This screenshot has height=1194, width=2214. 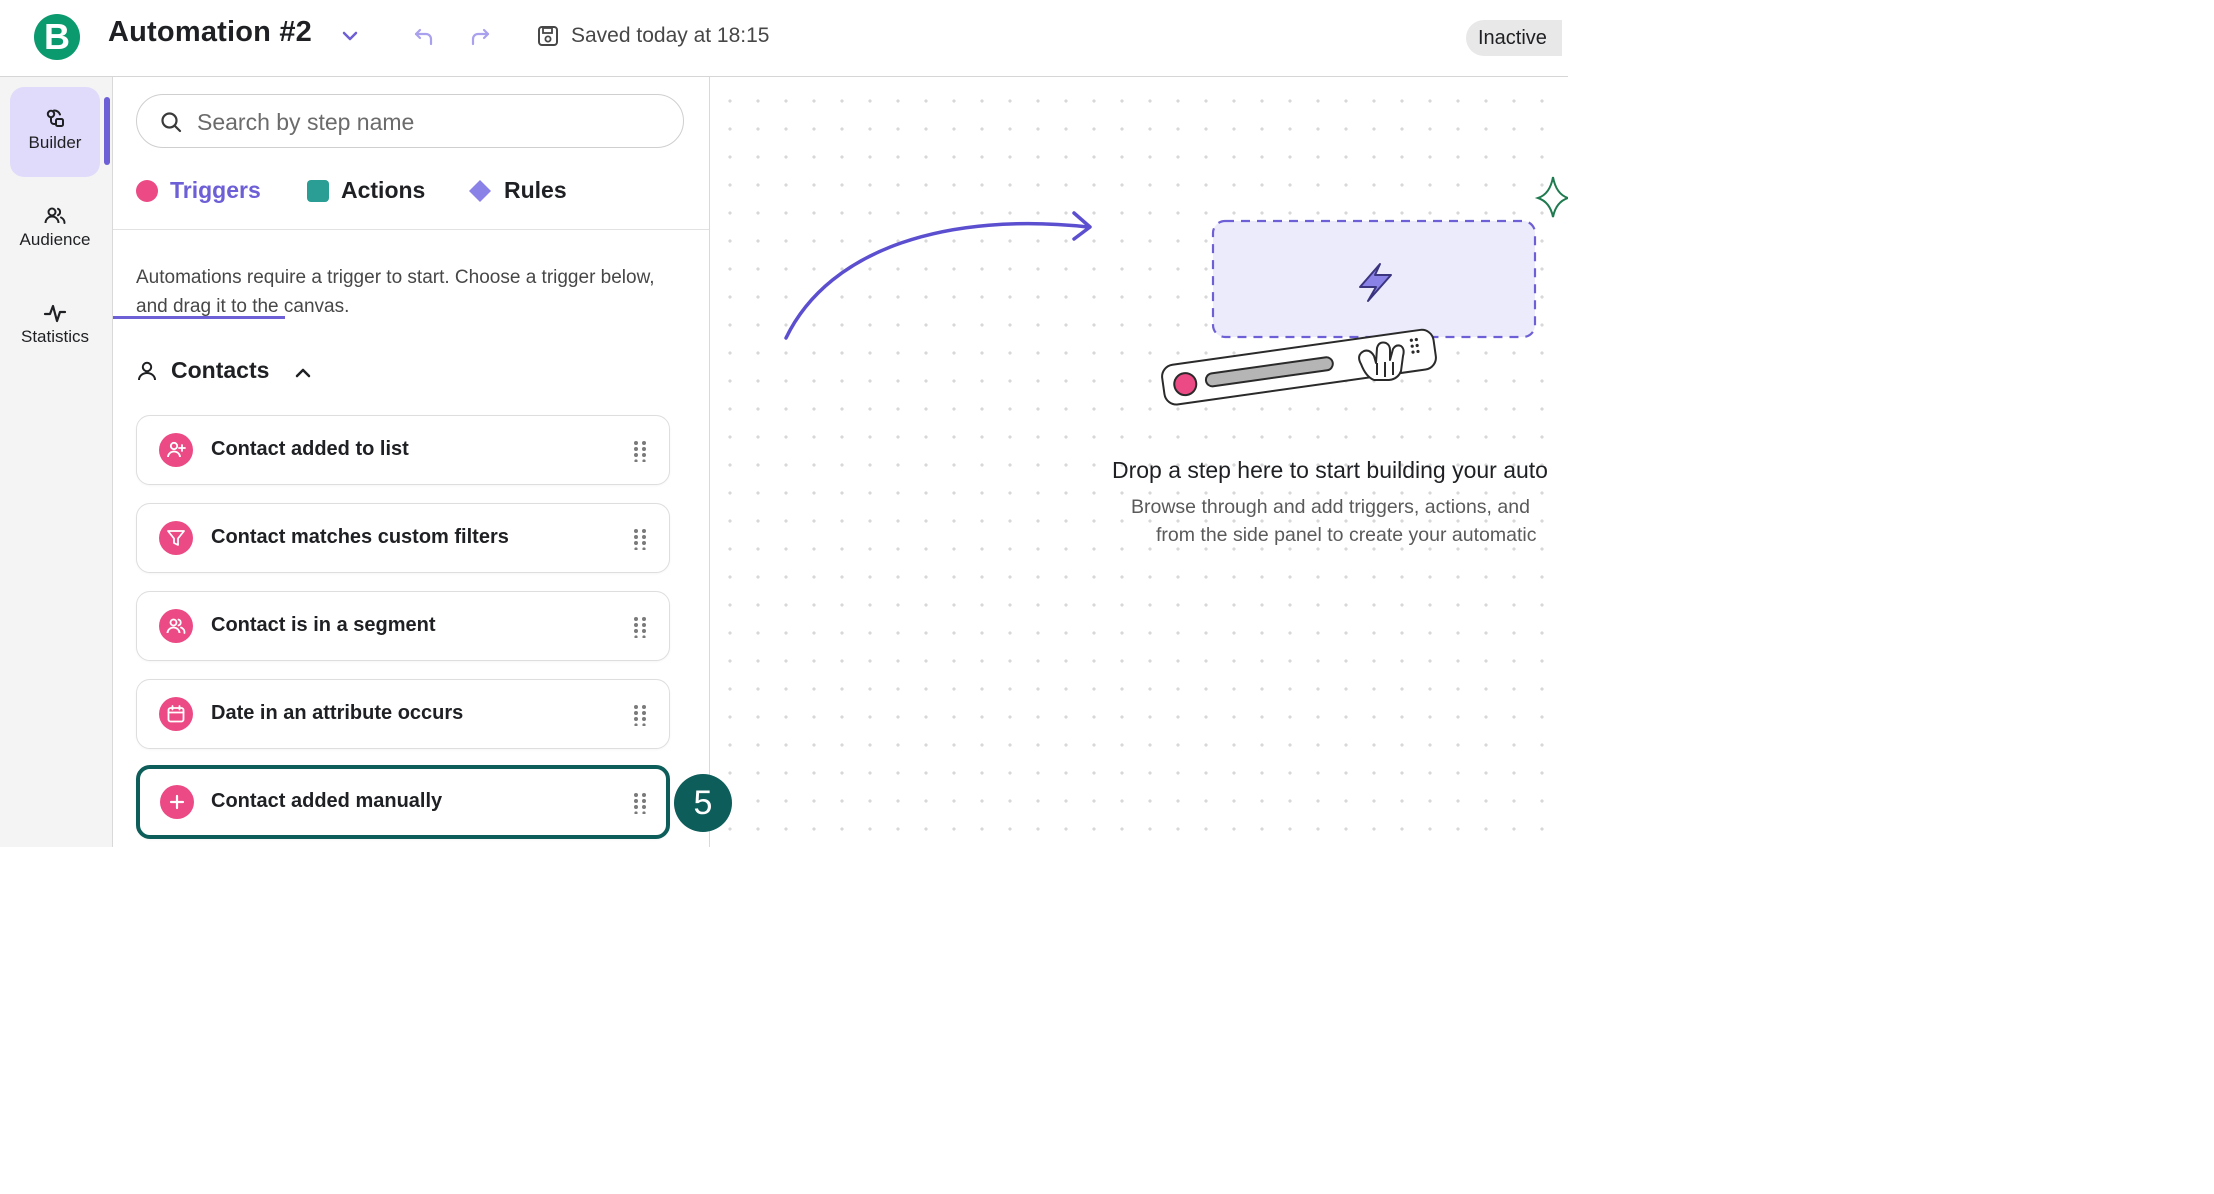 I want to click on rail-item-label: Statistics, so click(x=55, y=336).